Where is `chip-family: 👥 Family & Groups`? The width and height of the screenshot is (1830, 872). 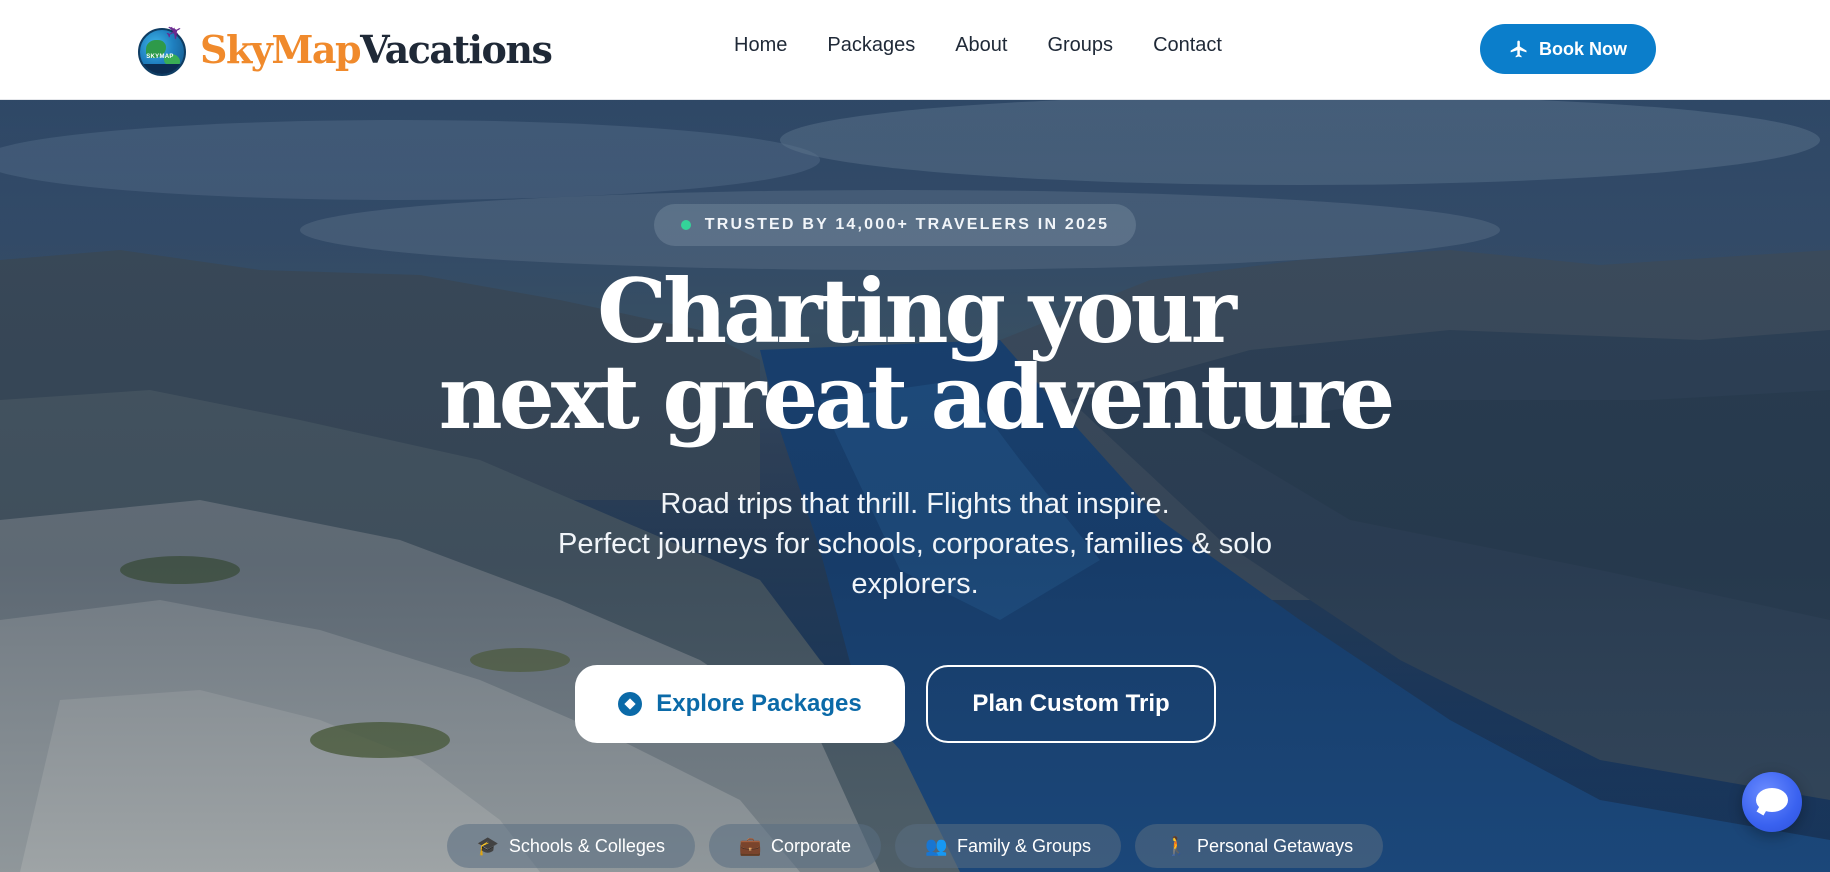
chip-family: 👥 Family & Groups is located at coordinates (1008, 846).